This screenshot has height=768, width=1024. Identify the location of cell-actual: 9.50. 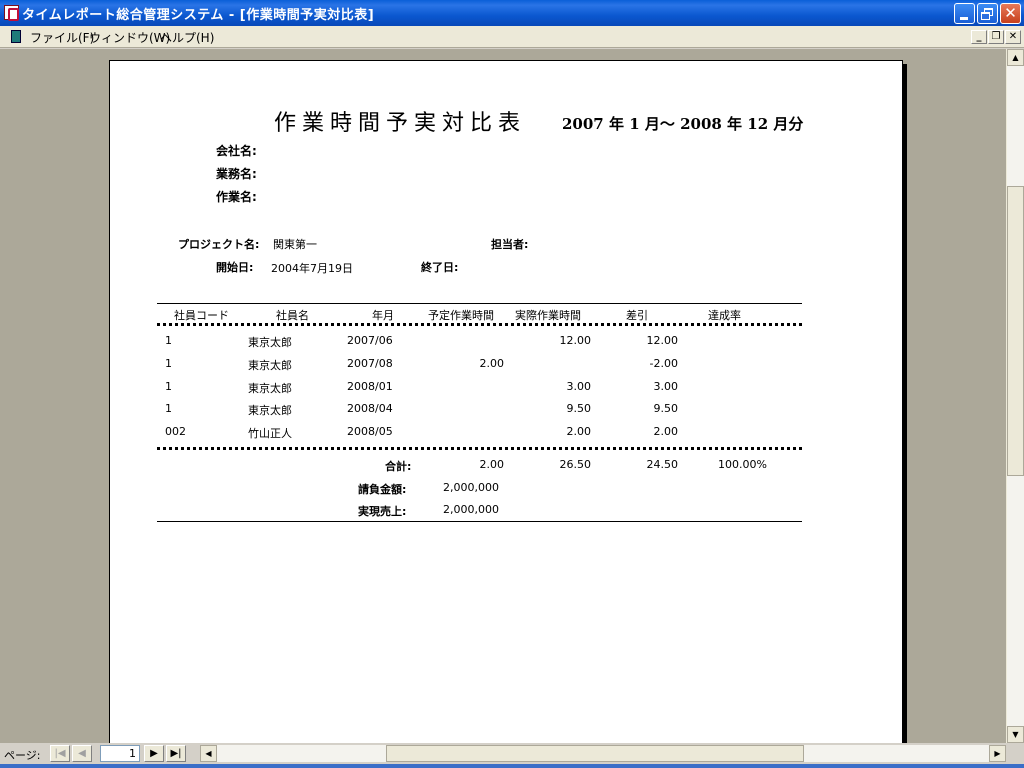
(579, 408).